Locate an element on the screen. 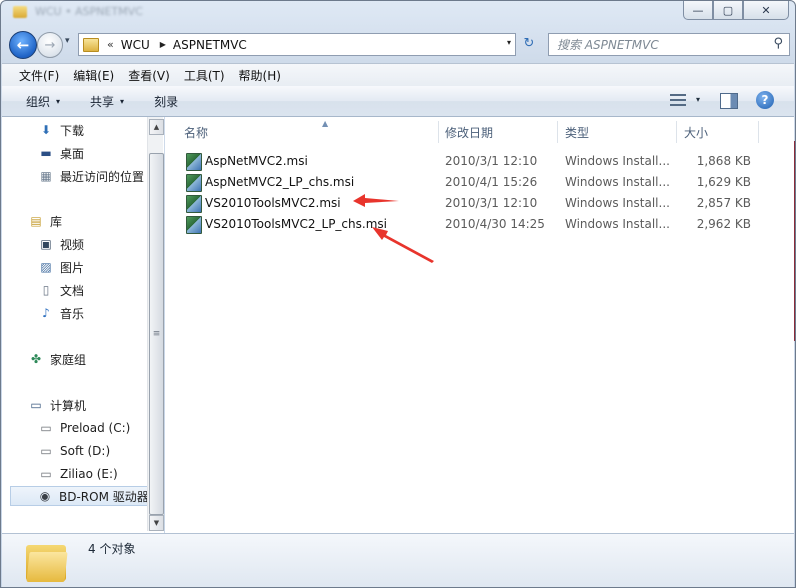  change-view-icon is located at coordinates (678, 100).